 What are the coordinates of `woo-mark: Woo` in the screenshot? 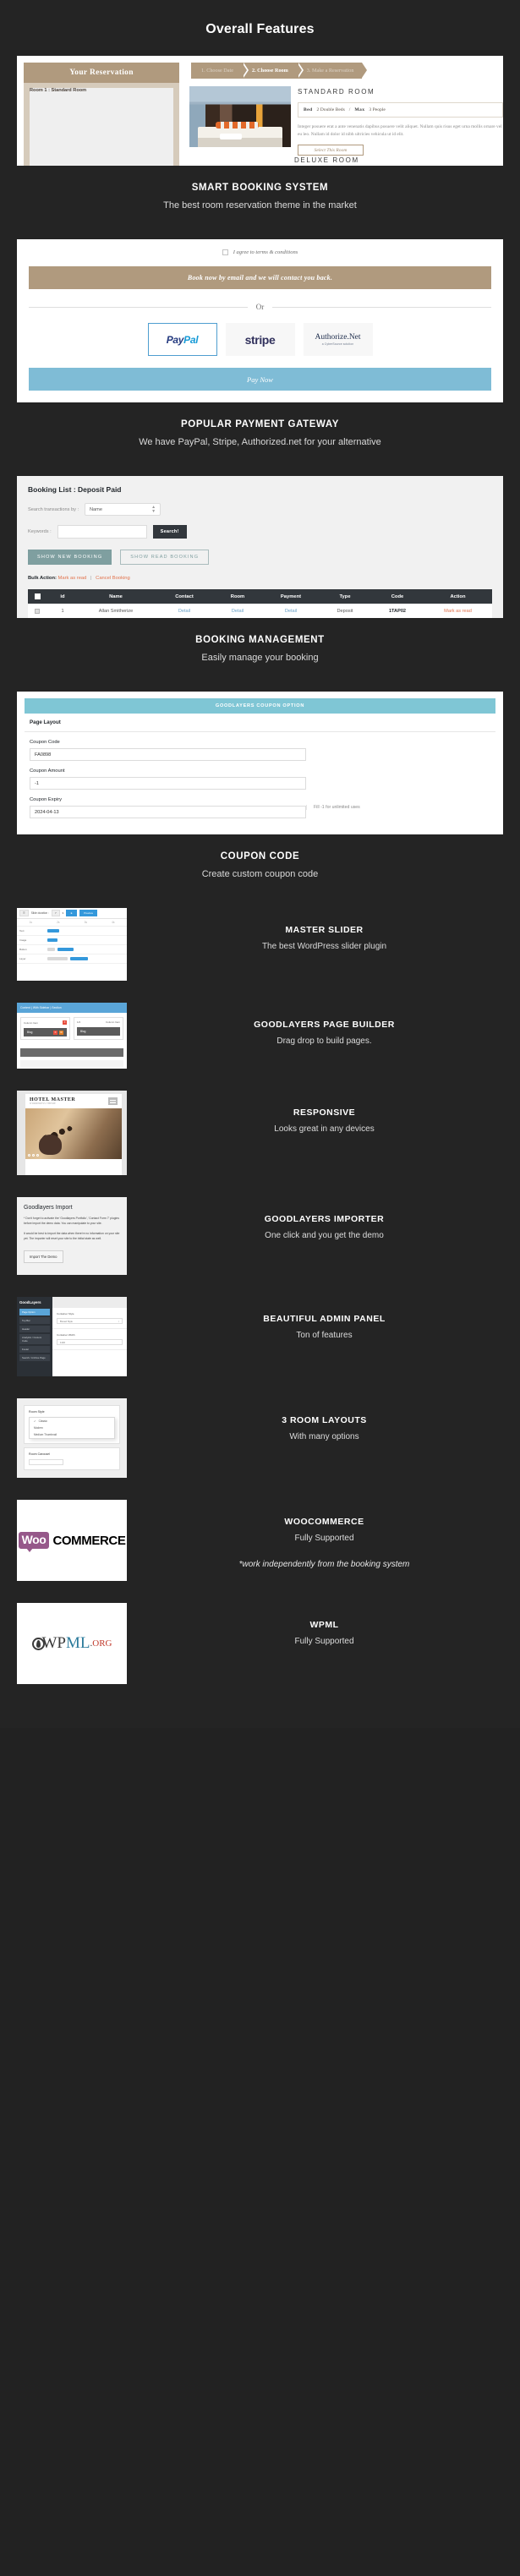 It's located at (34, 1542).